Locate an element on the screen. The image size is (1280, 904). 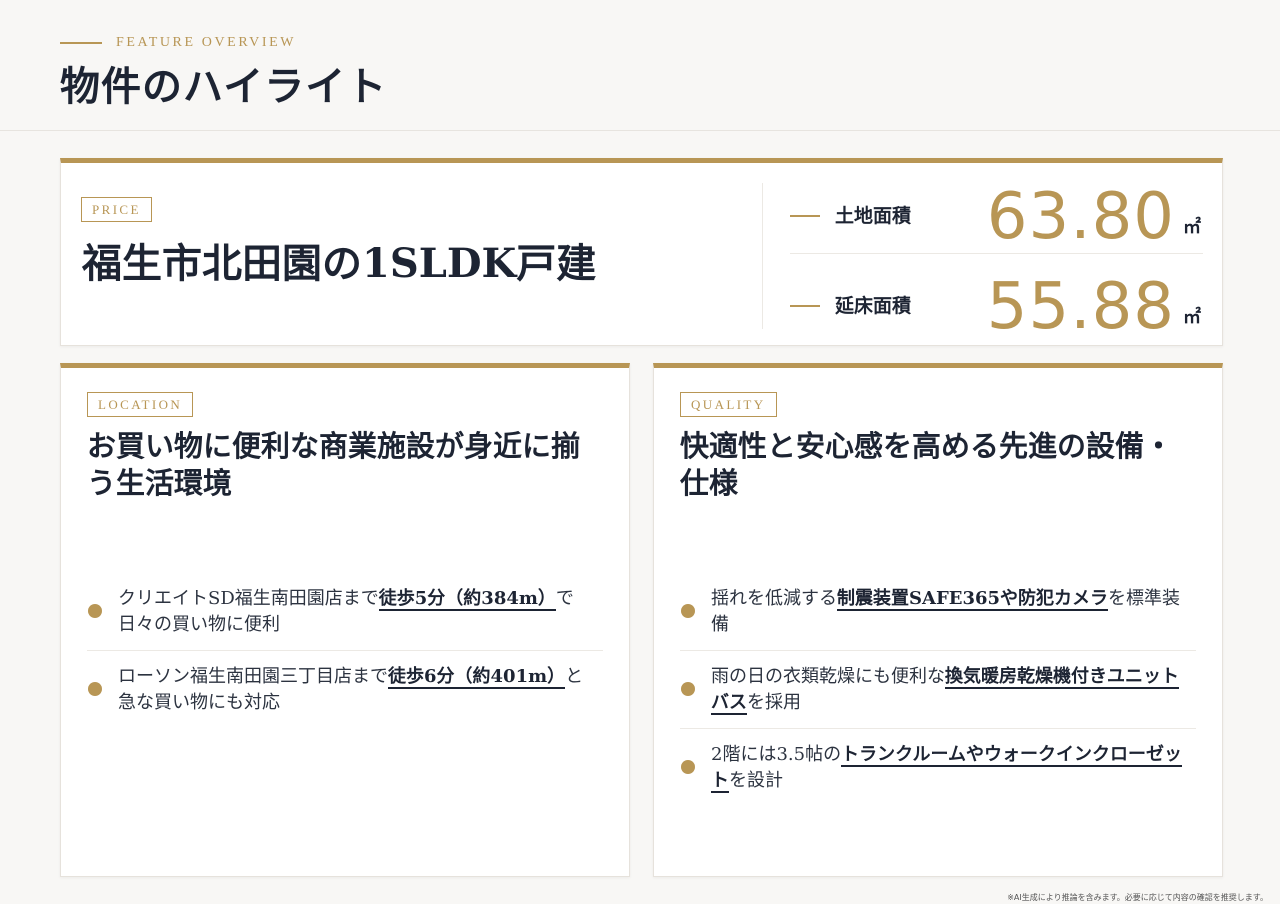
bullet-text: 雨の日の衣類乾燥にも便利な換気暖房乾燥機付きユニットバスを採用 is located at coordinates (951, 690).